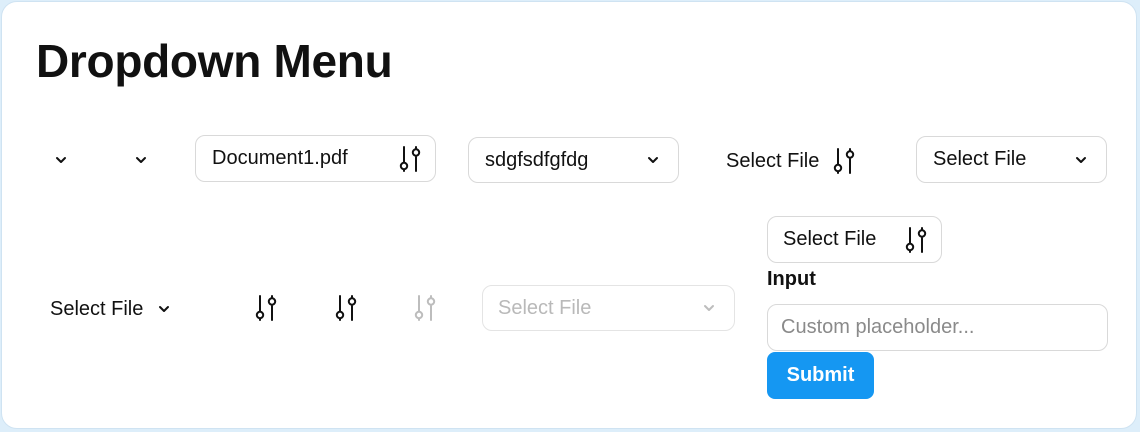 This screenshot has width=1140, height=432. I want to click on plain-select-dropdown: Select File, so click(123, 309).